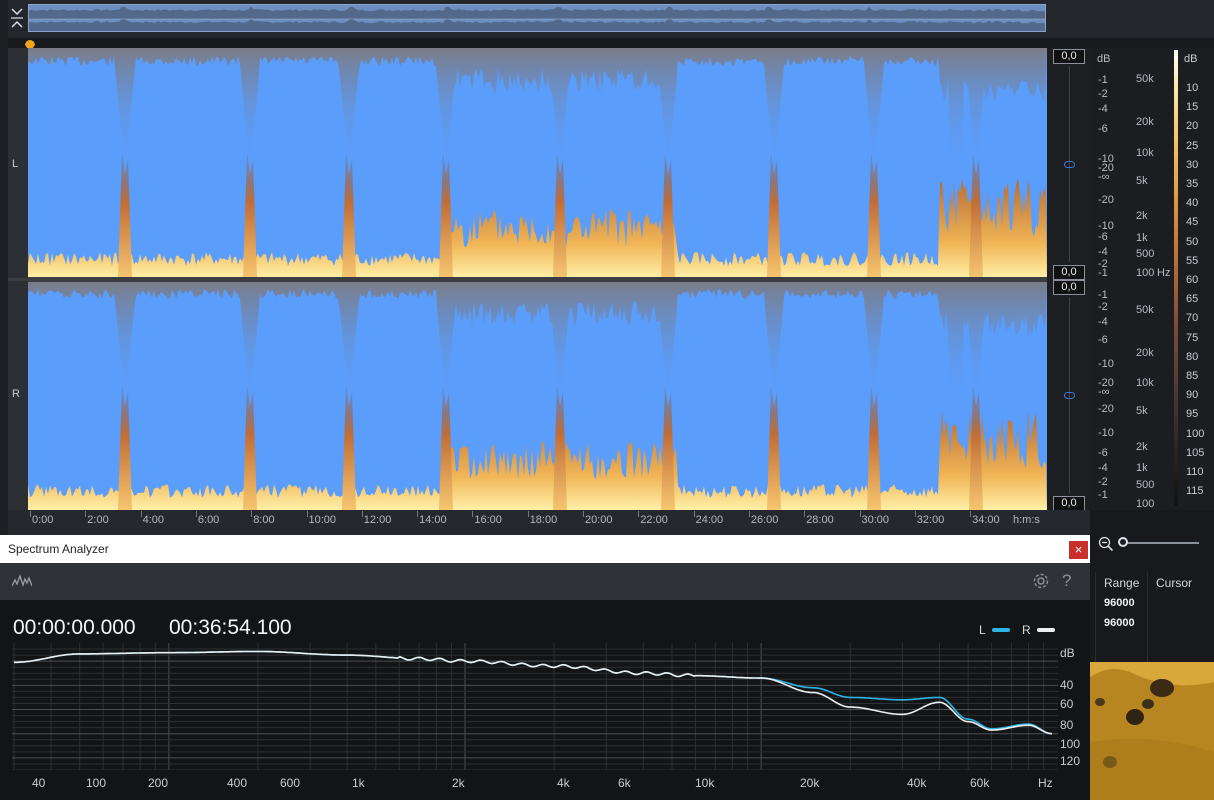 Image resolution: width=1214 pixels, height=800 pixels. What do you see at coordinates (1070, 761) in the screenshot?
I see `spectrum-db-label: 120` at bounding box center [1070, 761].